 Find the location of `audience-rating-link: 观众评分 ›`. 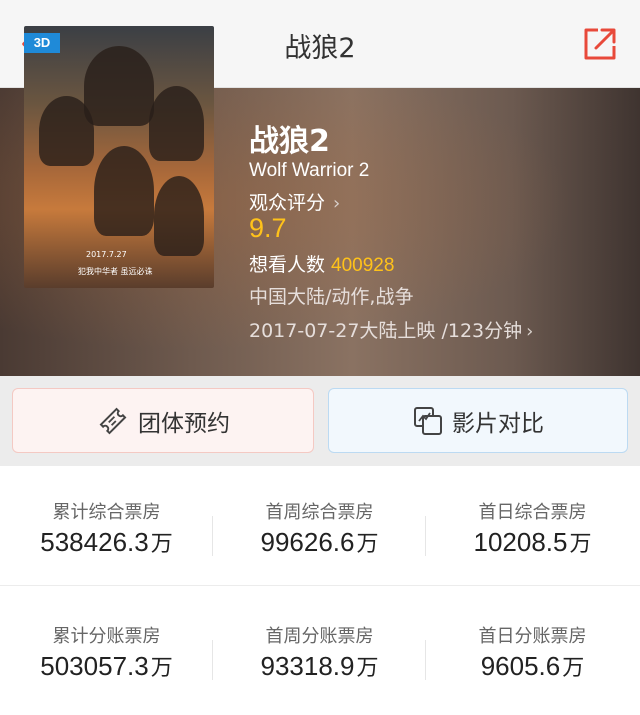

audience-rating-link: 观众评分 › is located at coordinates (294, 201).